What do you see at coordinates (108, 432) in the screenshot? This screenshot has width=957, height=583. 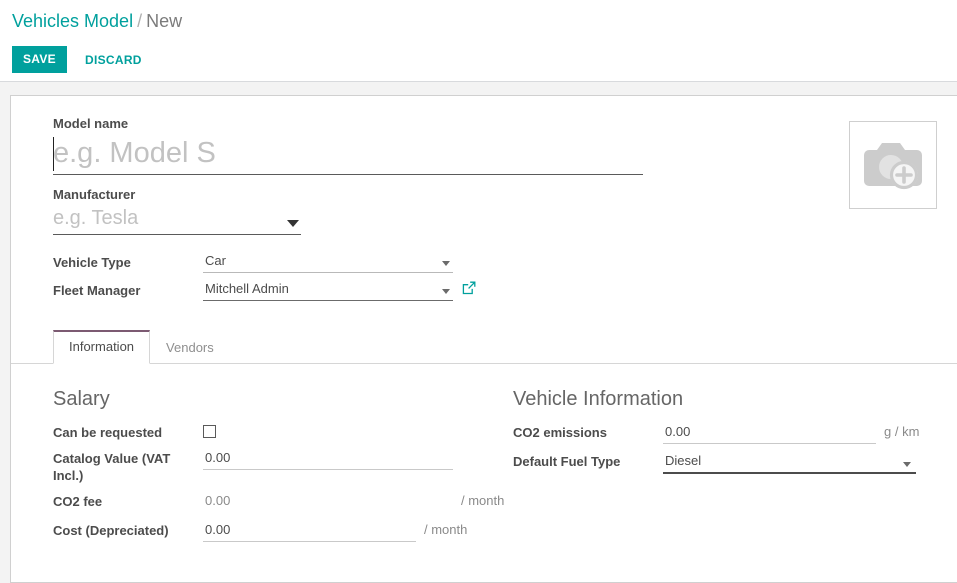 I see `can-be-requested-label: Can be requested` at bounding box center [108, 432].